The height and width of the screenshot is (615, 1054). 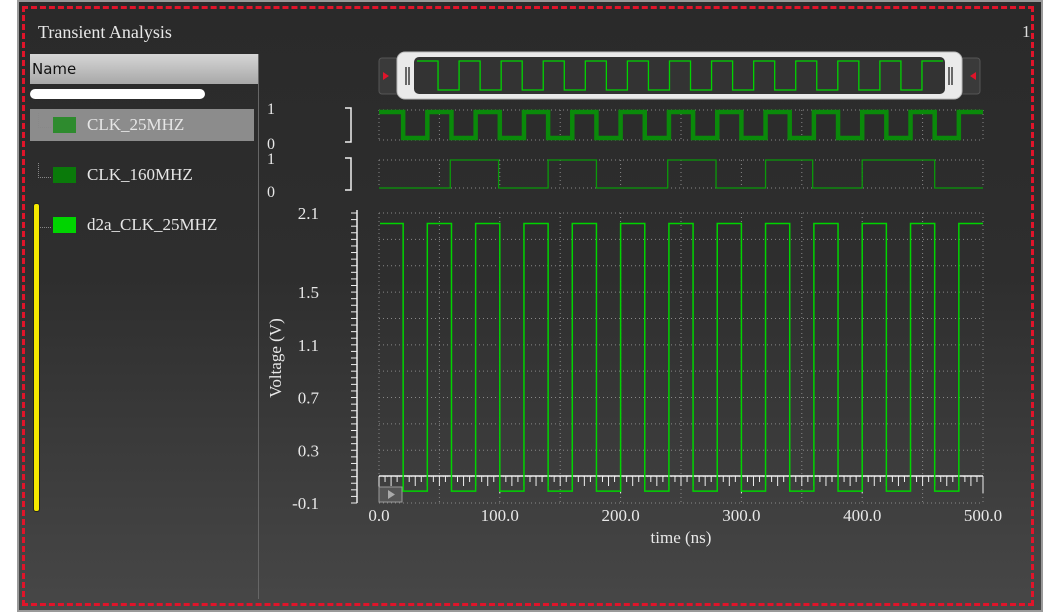 What do you see at coordinates (308, 292) in the screenshot?
I see `y-tick-label: 1.5` at bounding box center [308, 292].